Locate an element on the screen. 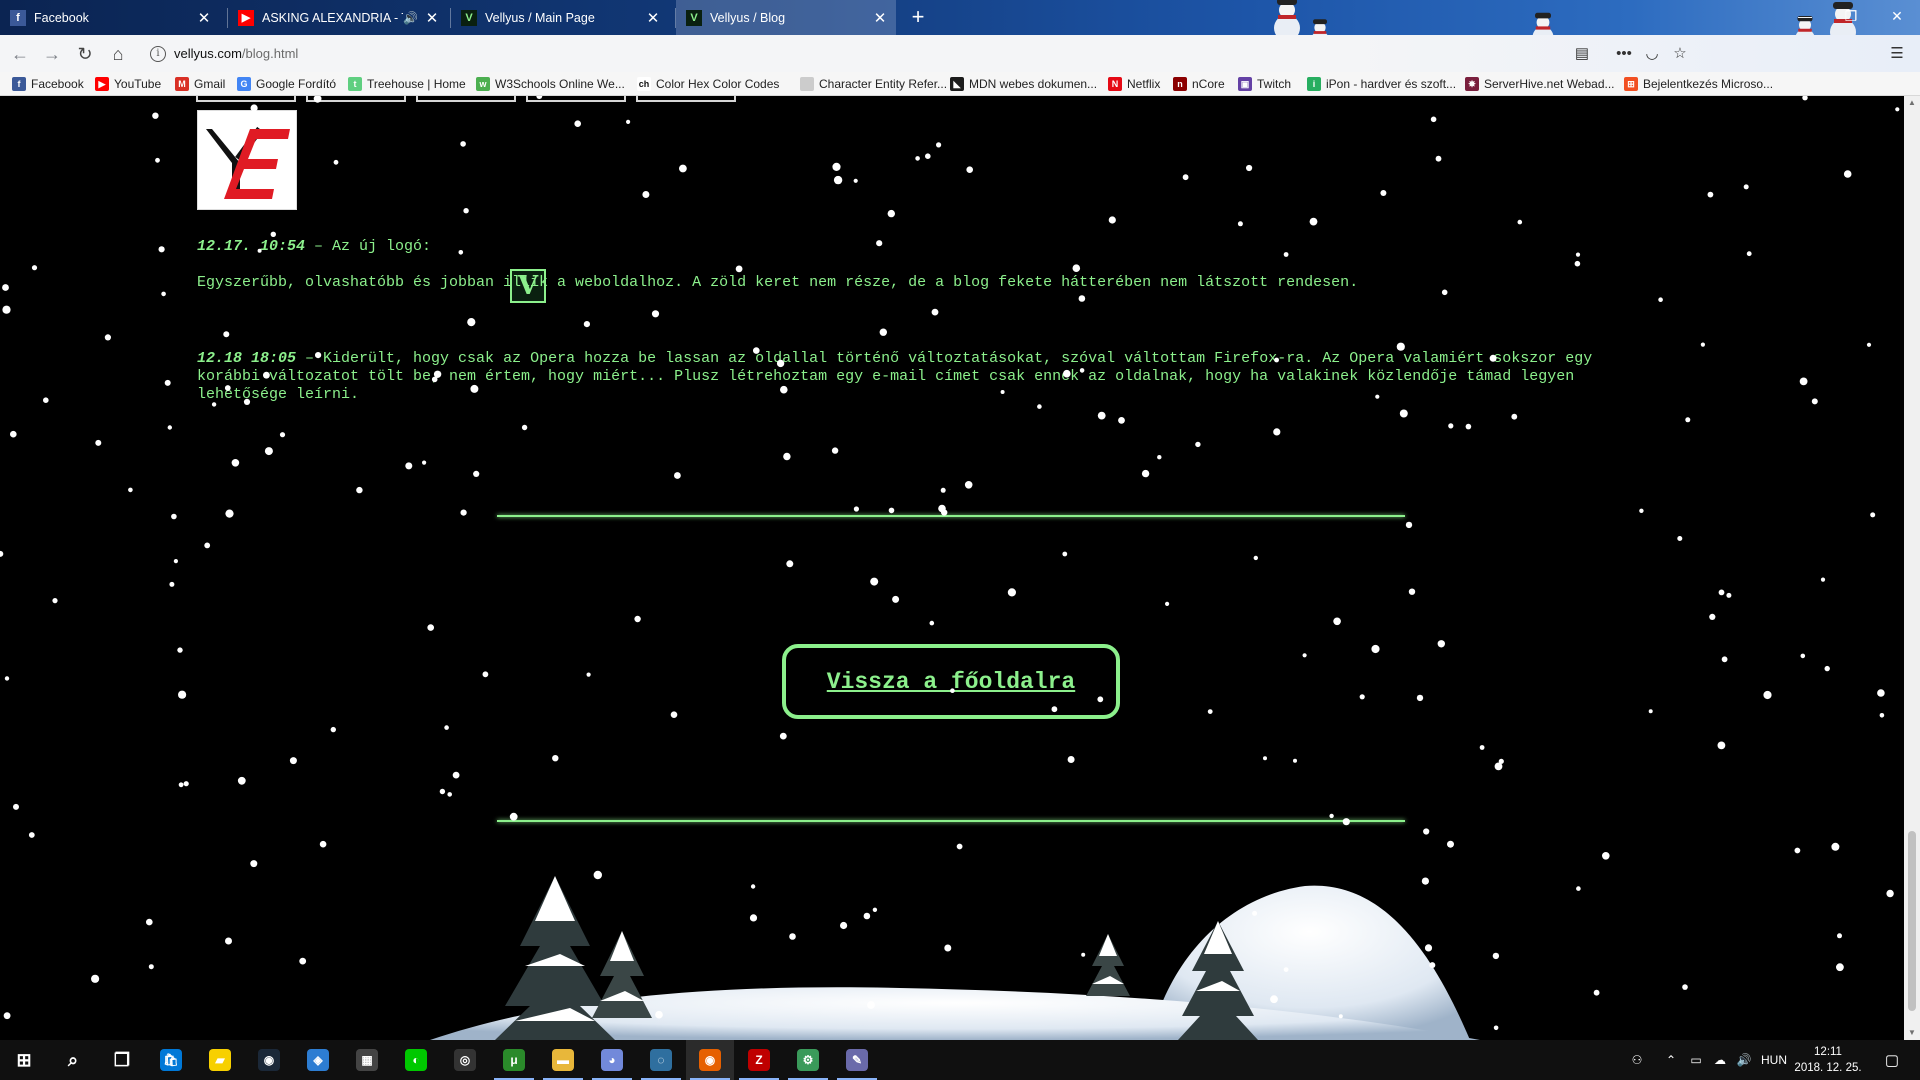 This screenshot has height=1080, width=1920. bookmark-item: n nCore is located at coordinates (1199, 84).